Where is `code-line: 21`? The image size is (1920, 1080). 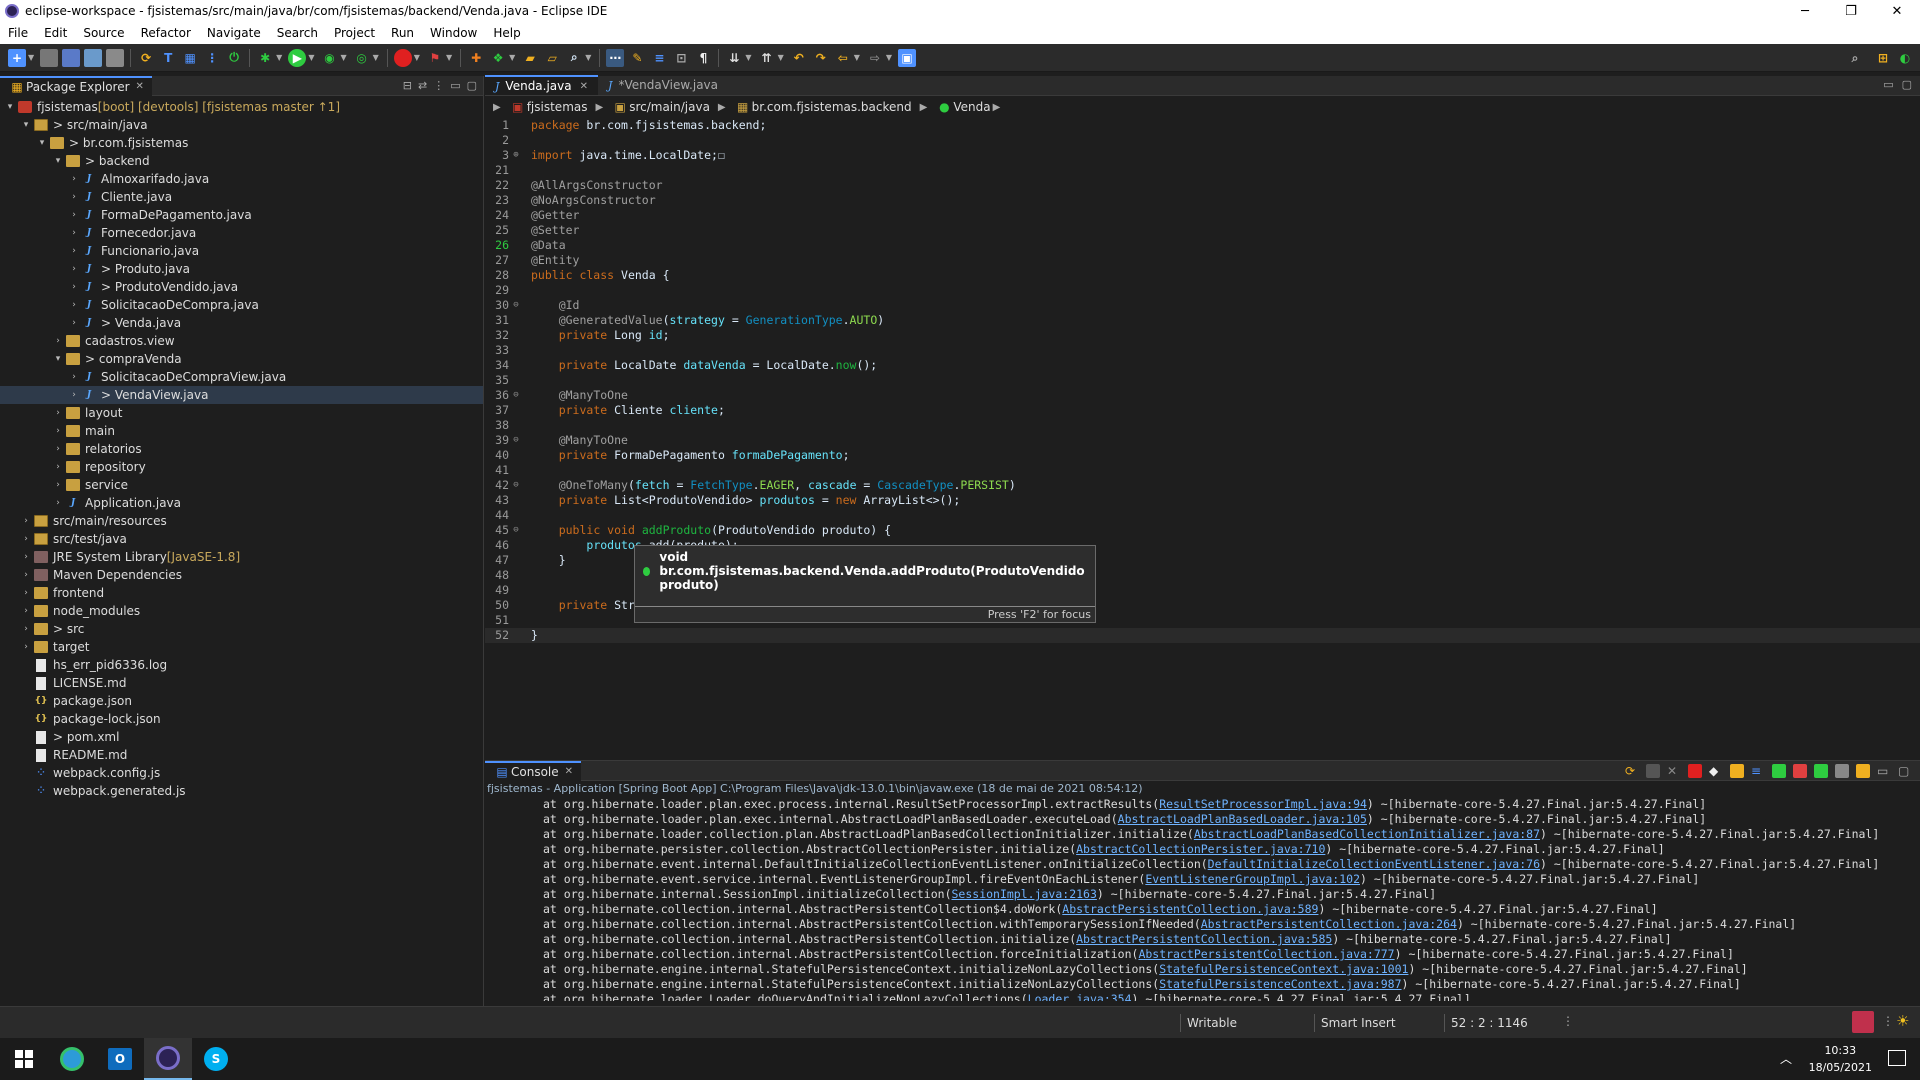
code-line: 21 is located at coordinates (1202, 170).